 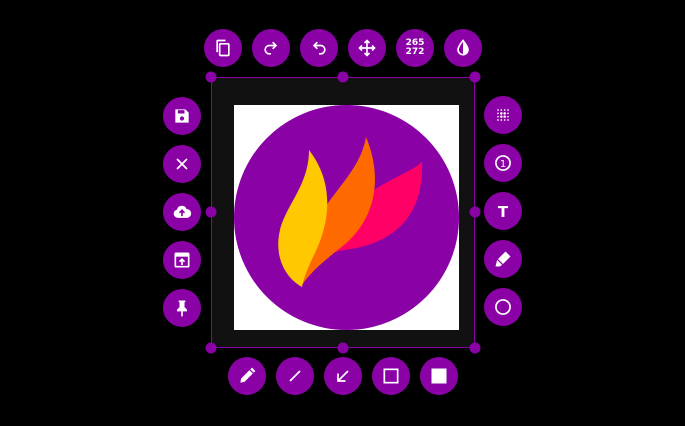 I want to click on pixelate-icon, so click(x=503, y=115).